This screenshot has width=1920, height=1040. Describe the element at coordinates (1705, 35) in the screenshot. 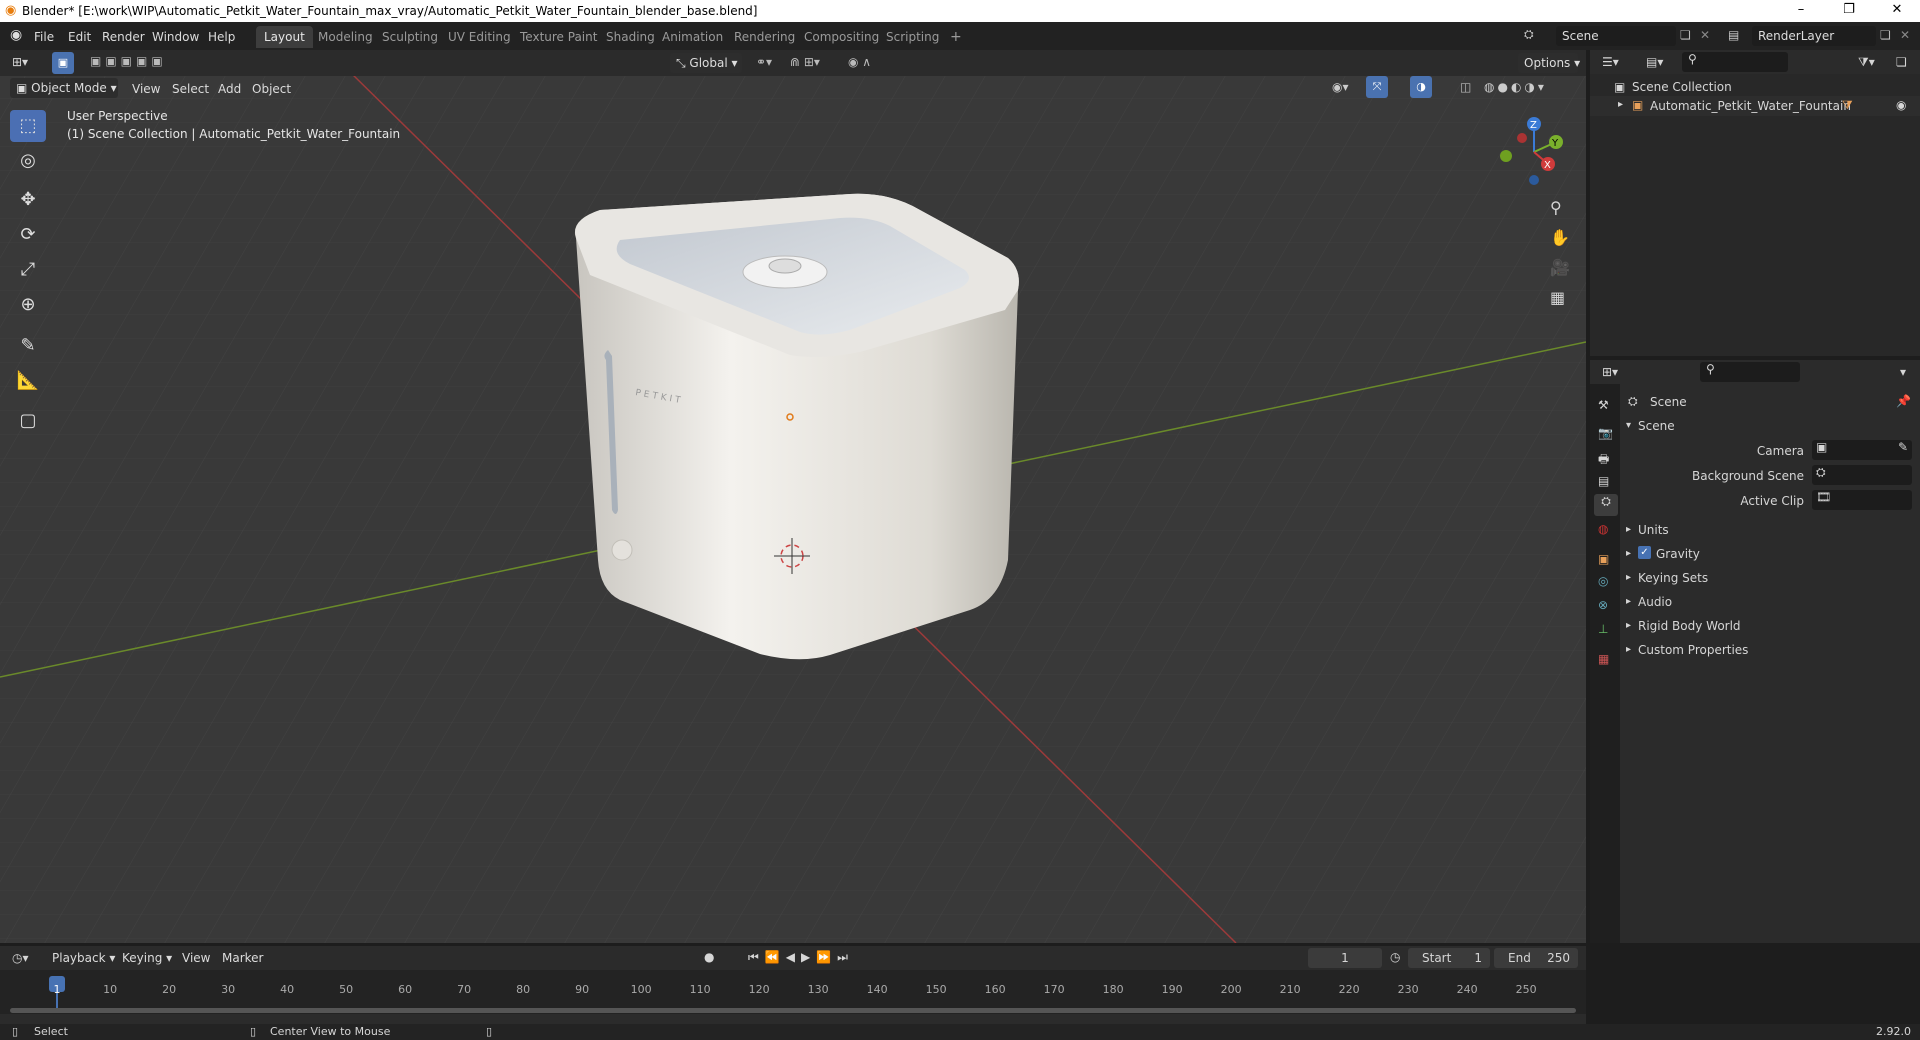

I see `delete-scene-icon: ✕` at that location.